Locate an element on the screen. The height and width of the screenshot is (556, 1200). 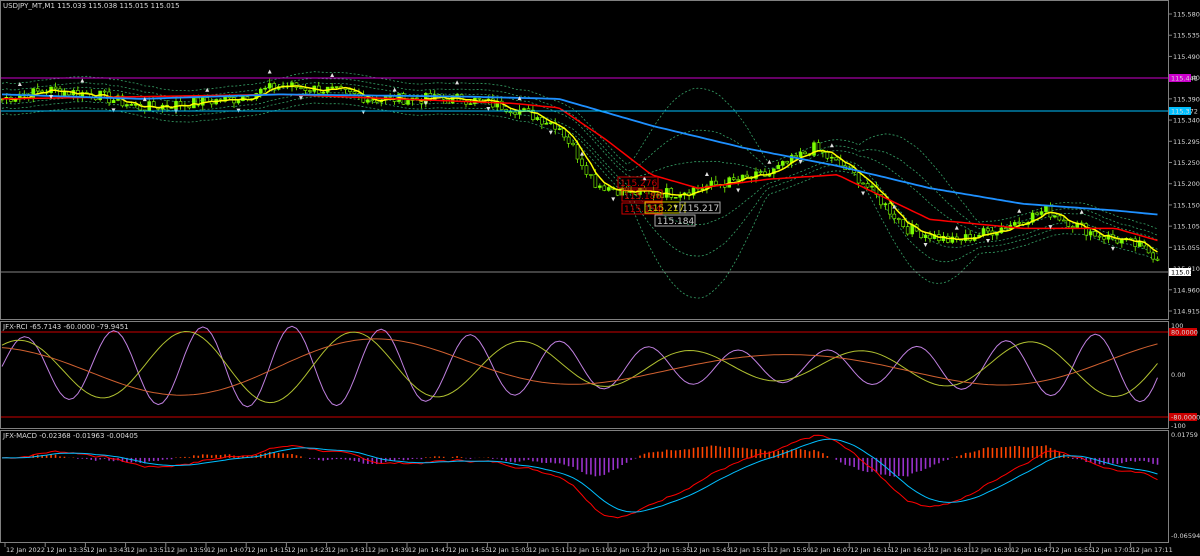
price-label-2: 115.186 is located at coordinates (642, 195).